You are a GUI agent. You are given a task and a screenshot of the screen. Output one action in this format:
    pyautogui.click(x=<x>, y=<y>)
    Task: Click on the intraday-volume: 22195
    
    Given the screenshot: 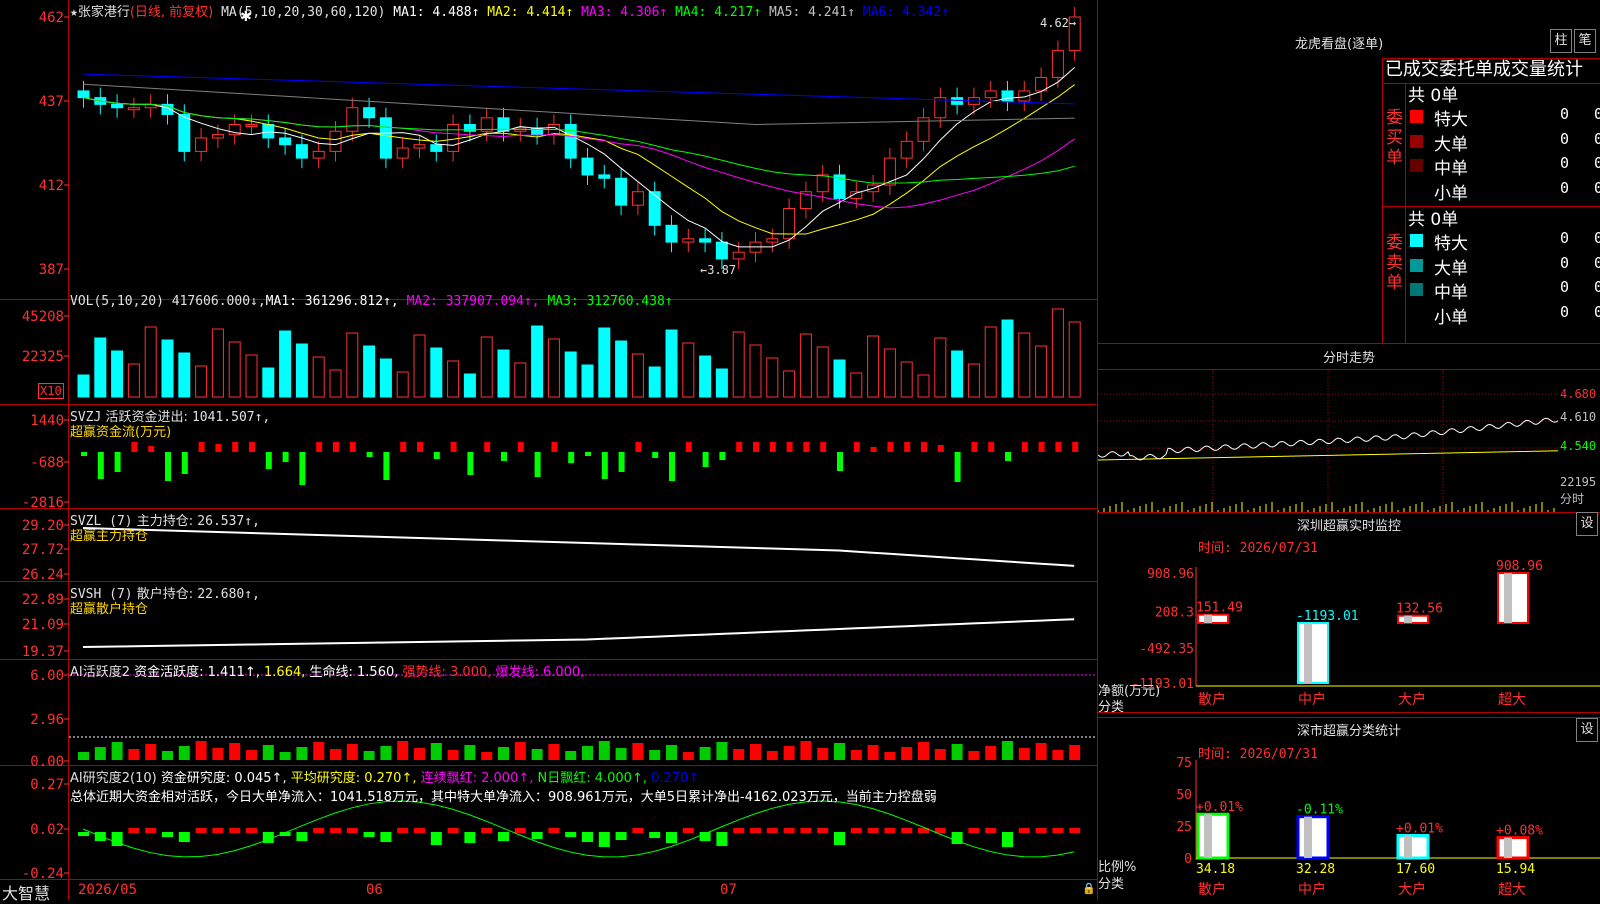 What is the action you would take?
    pyautogui.click(x=1578, y=482)
    